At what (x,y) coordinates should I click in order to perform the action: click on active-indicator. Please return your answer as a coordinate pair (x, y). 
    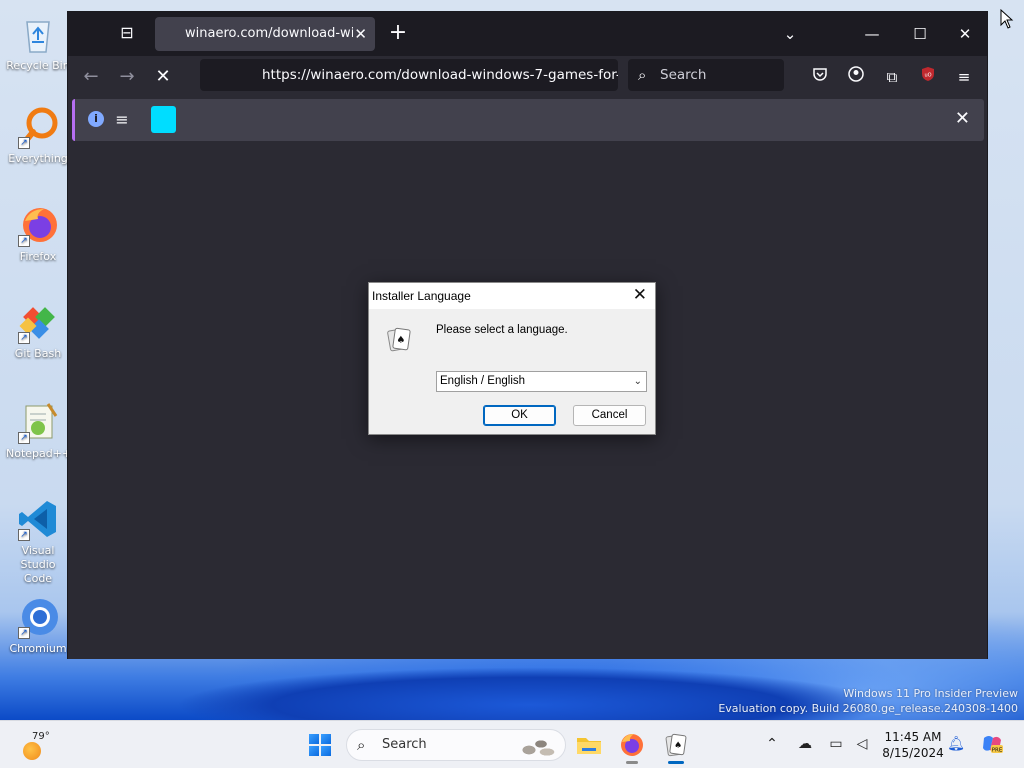
    Looking at the image, I should click on (676, 762).